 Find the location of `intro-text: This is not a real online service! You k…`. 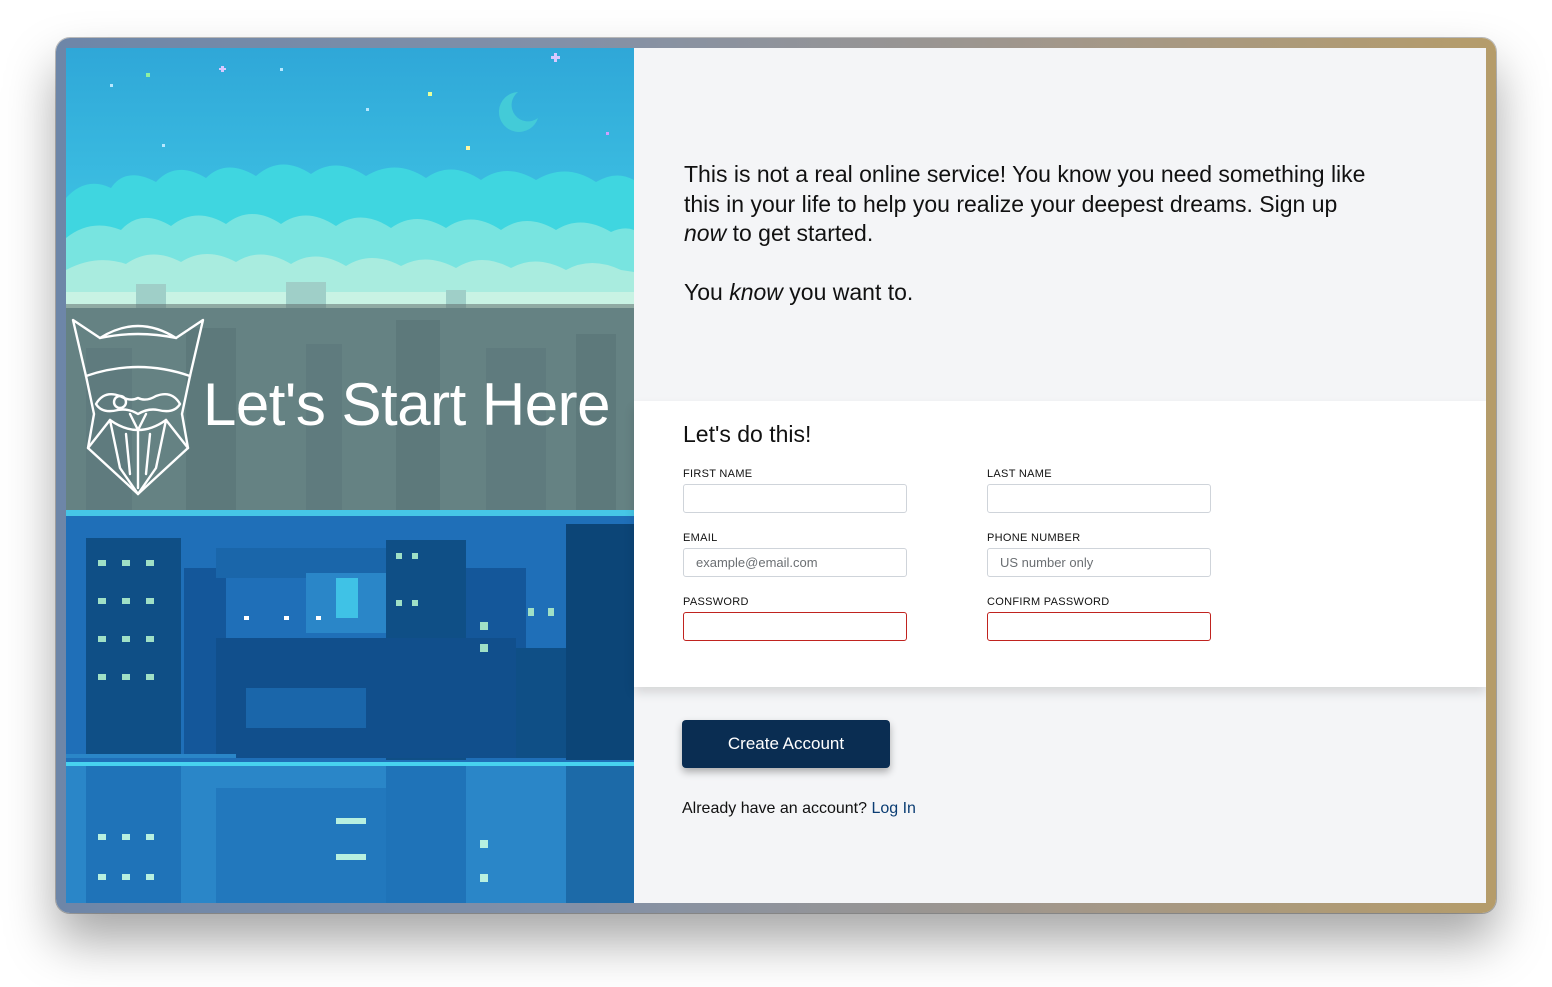

intro-text: This is not a real online service! You k… is located at coordinates (1034, 234).